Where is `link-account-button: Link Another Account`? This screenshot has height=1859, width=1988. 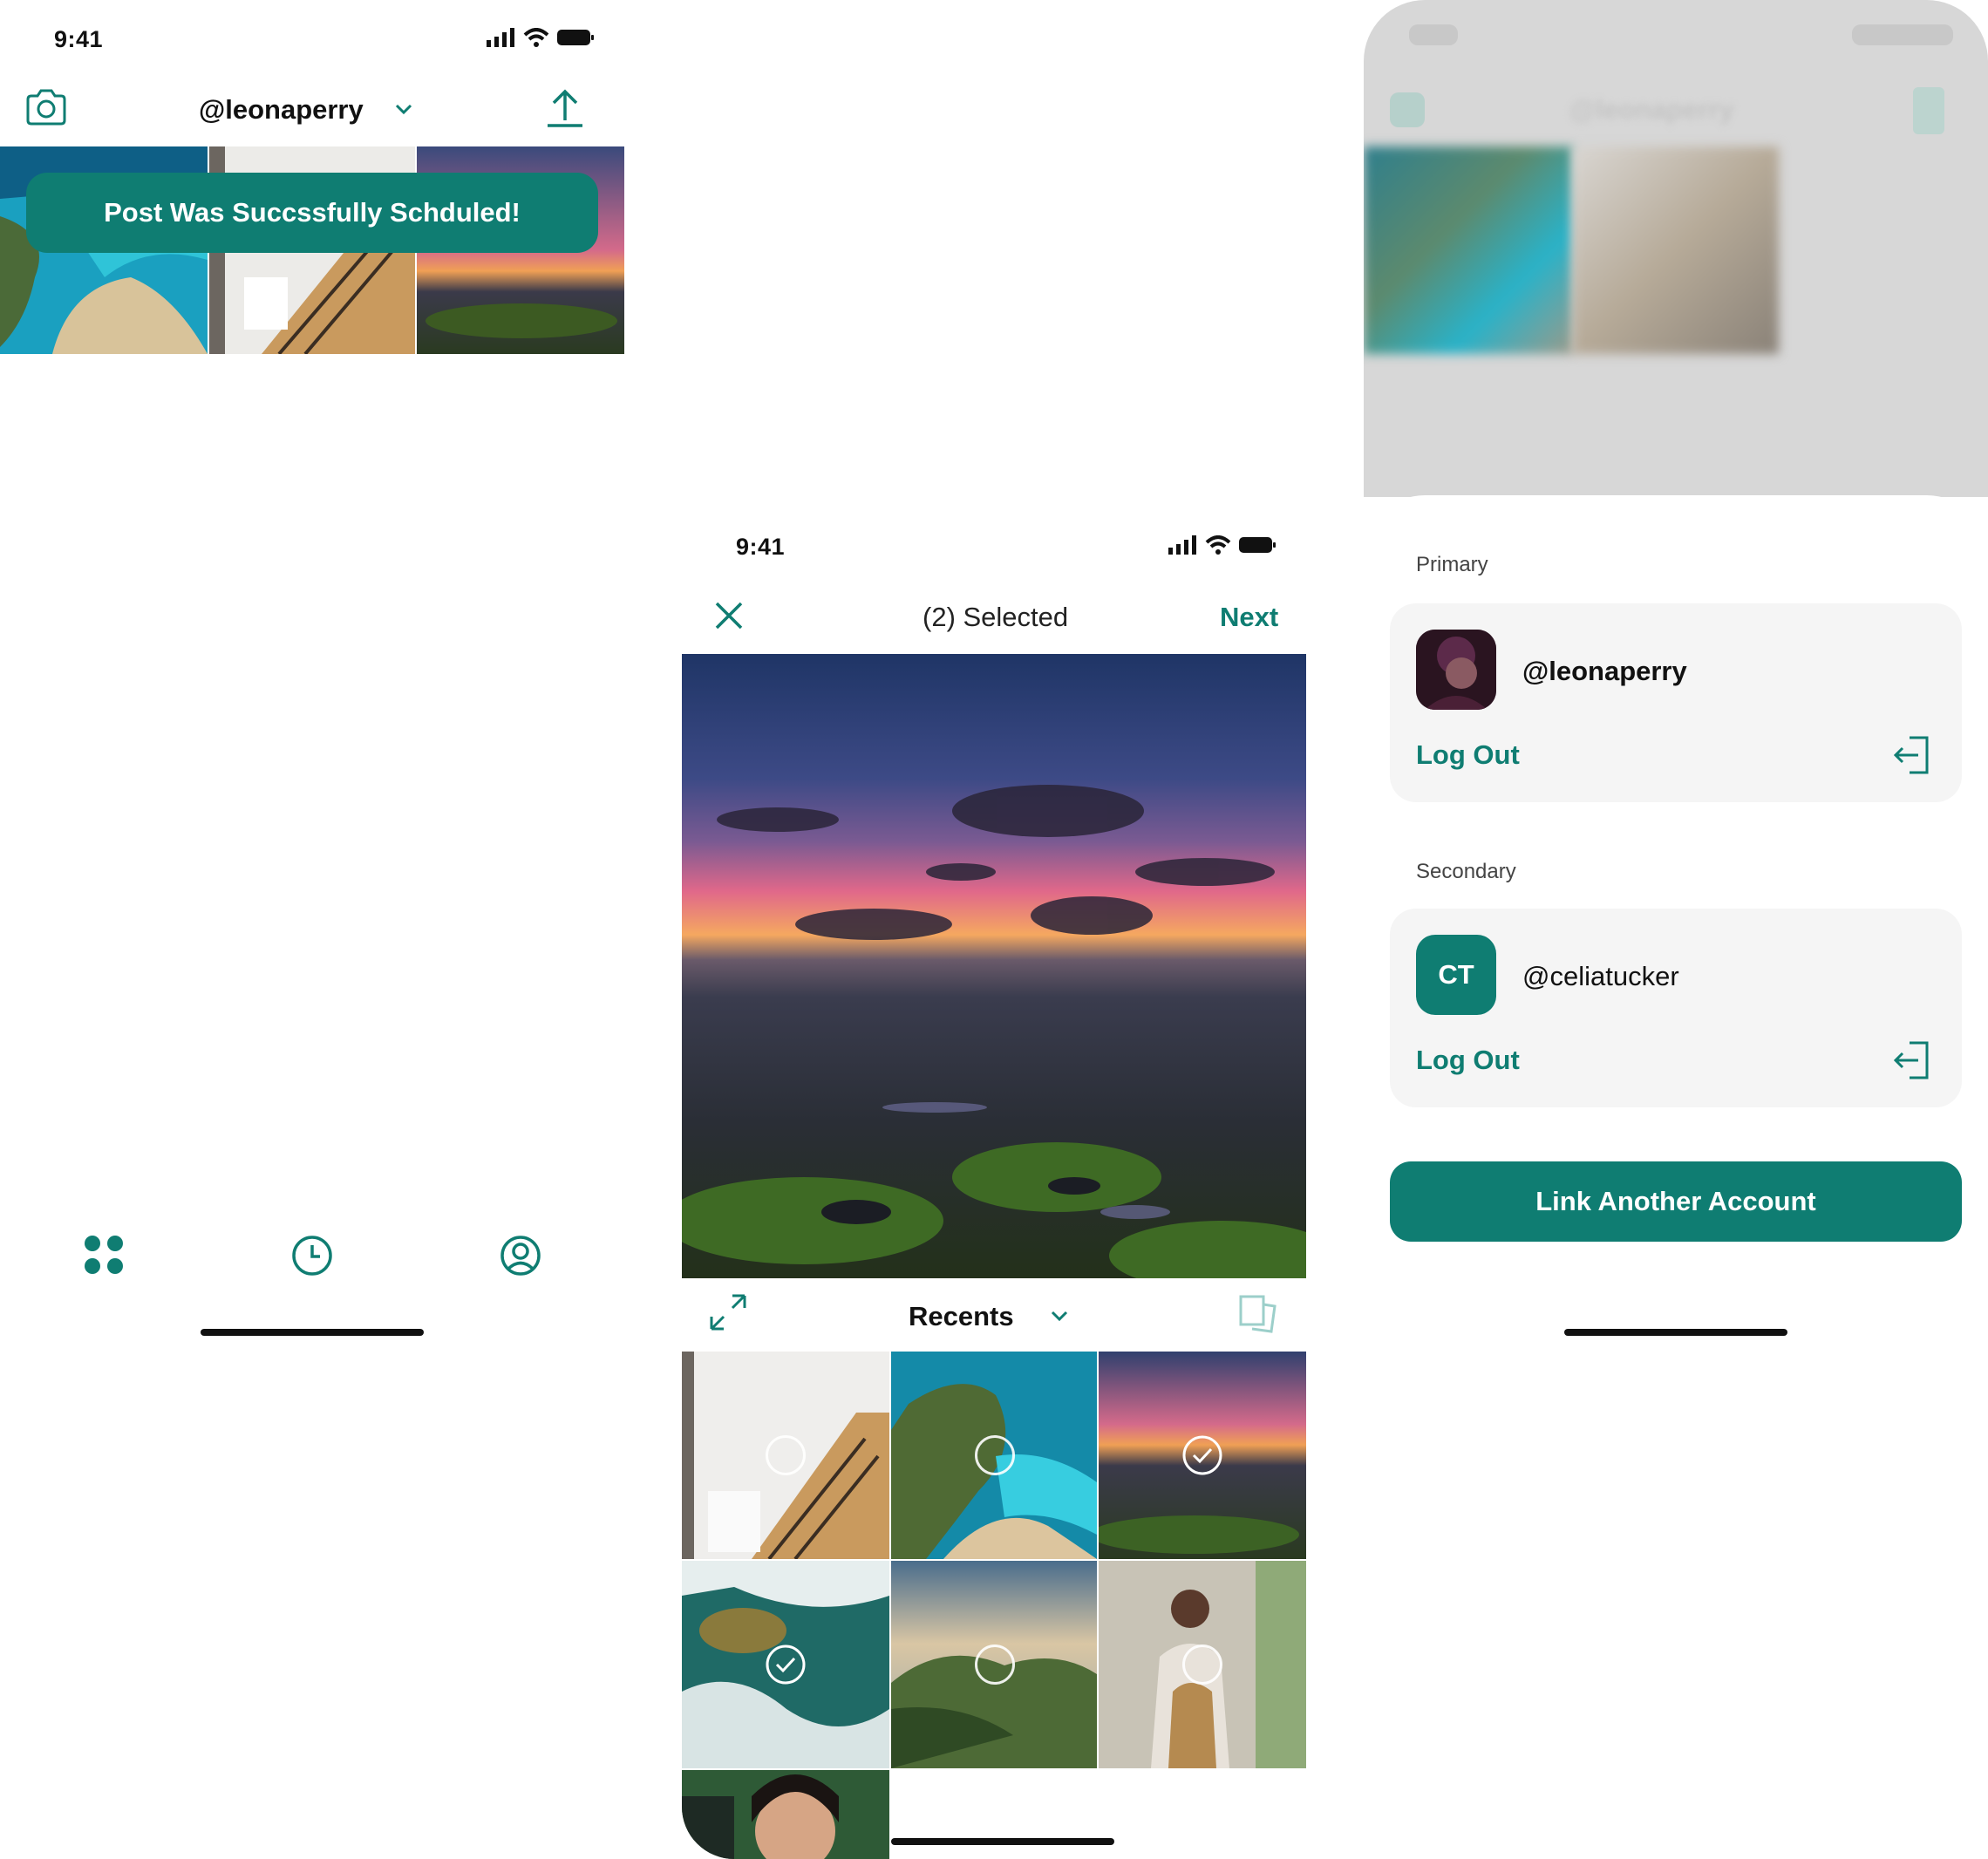 link-account-button: Link Another Account is located at coordinates (1676, 1201).